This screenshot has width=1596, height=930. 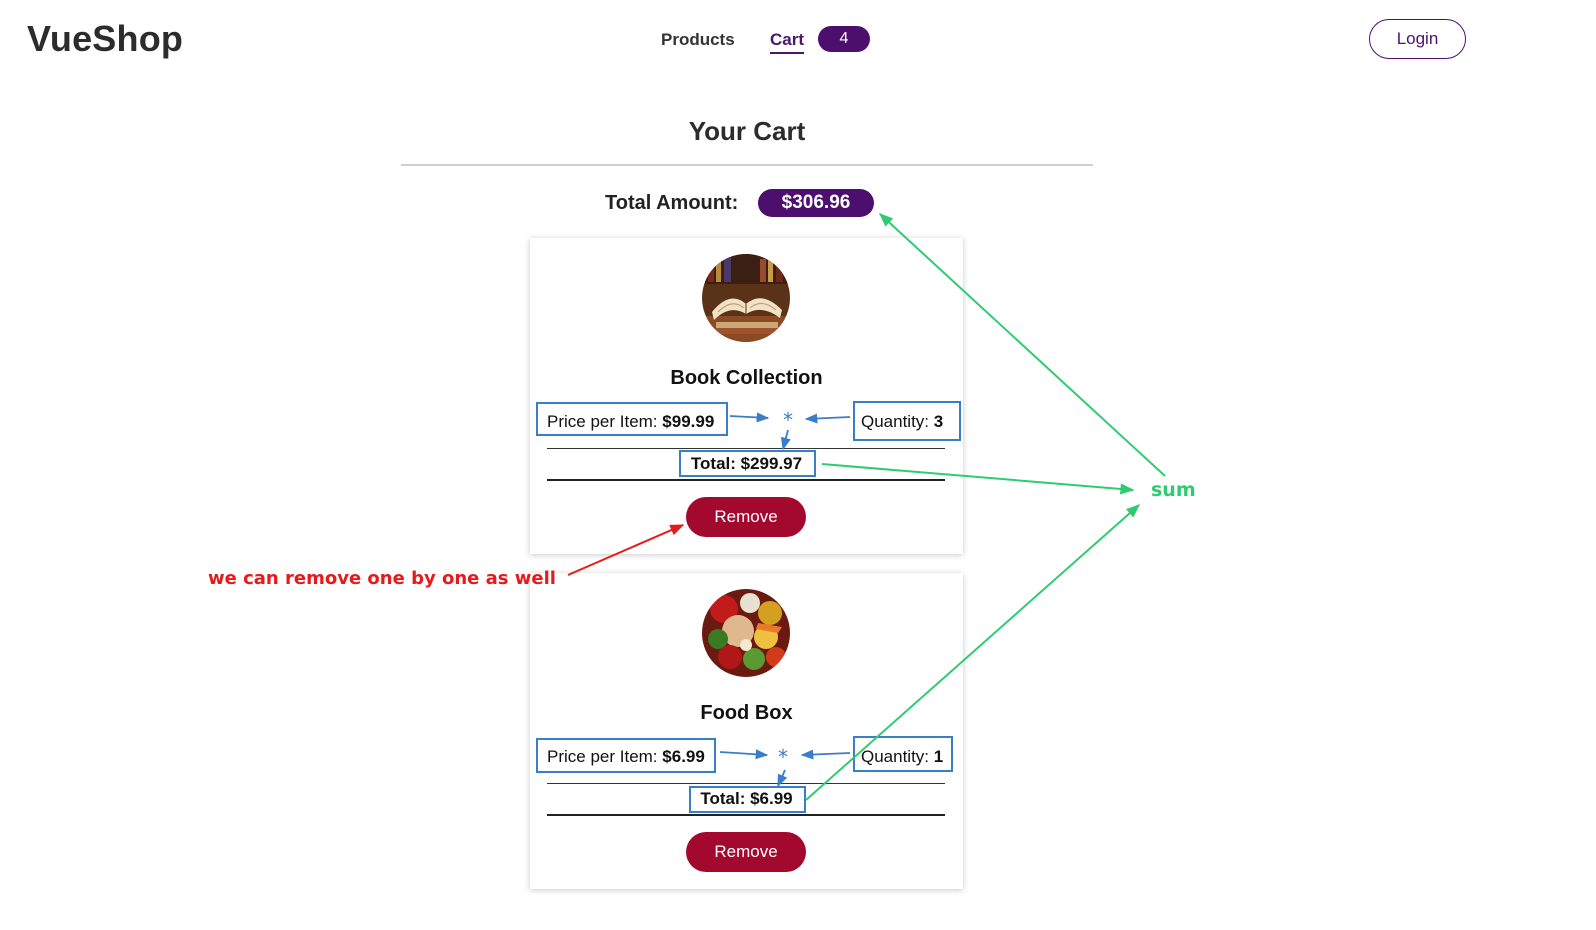 What do you see at coordinates (816, 203) in the screenshot?
I see `total-amount-badge: $306.96` at bounding box center [816, 203].